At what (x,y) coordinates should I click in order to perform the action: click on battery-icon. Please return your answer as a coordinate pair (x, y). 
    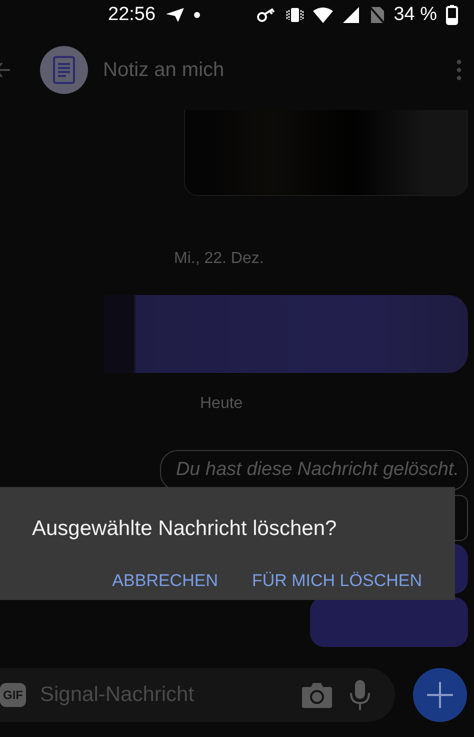
    Looking at the image, I should click on (452, 15).